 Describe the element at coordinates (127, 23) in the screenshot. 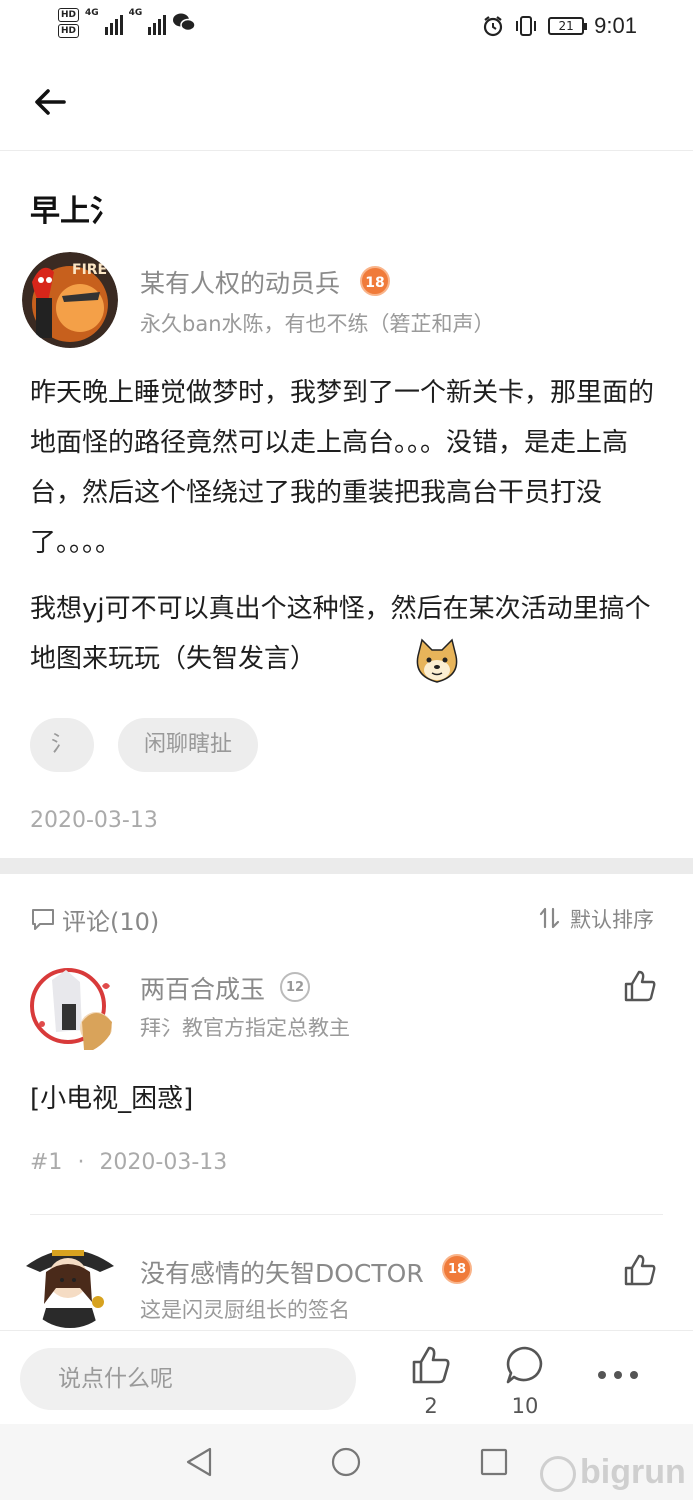

I see `status-left: HD HD 4G 4G` at that location.